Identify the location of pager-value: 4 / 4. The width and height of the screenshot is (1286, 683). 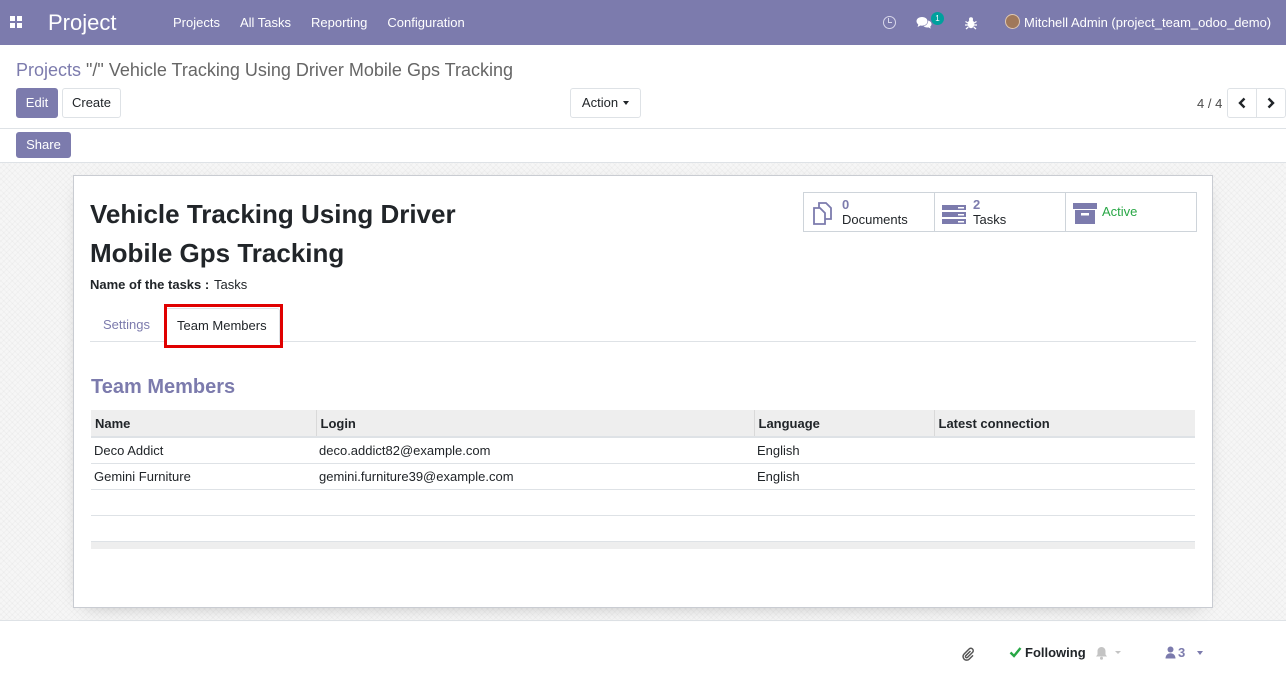
(1209, 103).